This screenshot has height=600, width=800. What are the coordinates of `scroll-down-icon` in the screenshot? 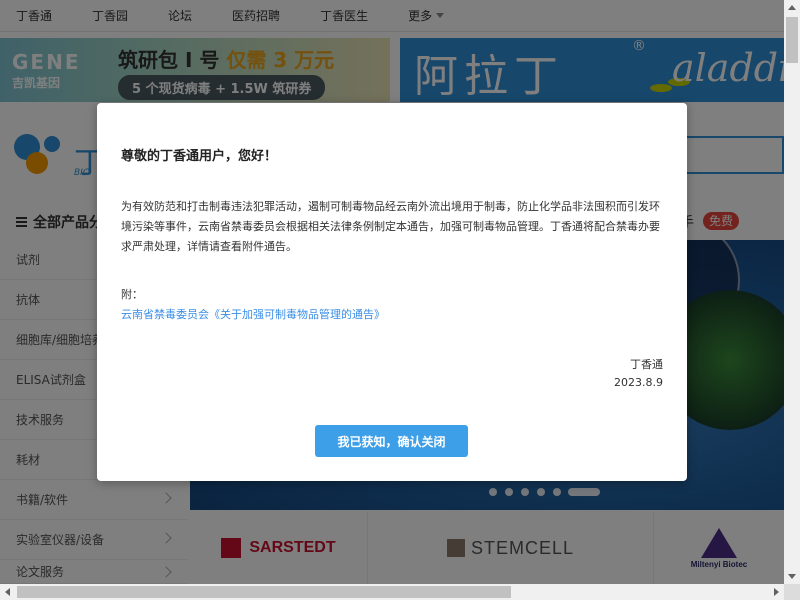 It's located at (792, 576).